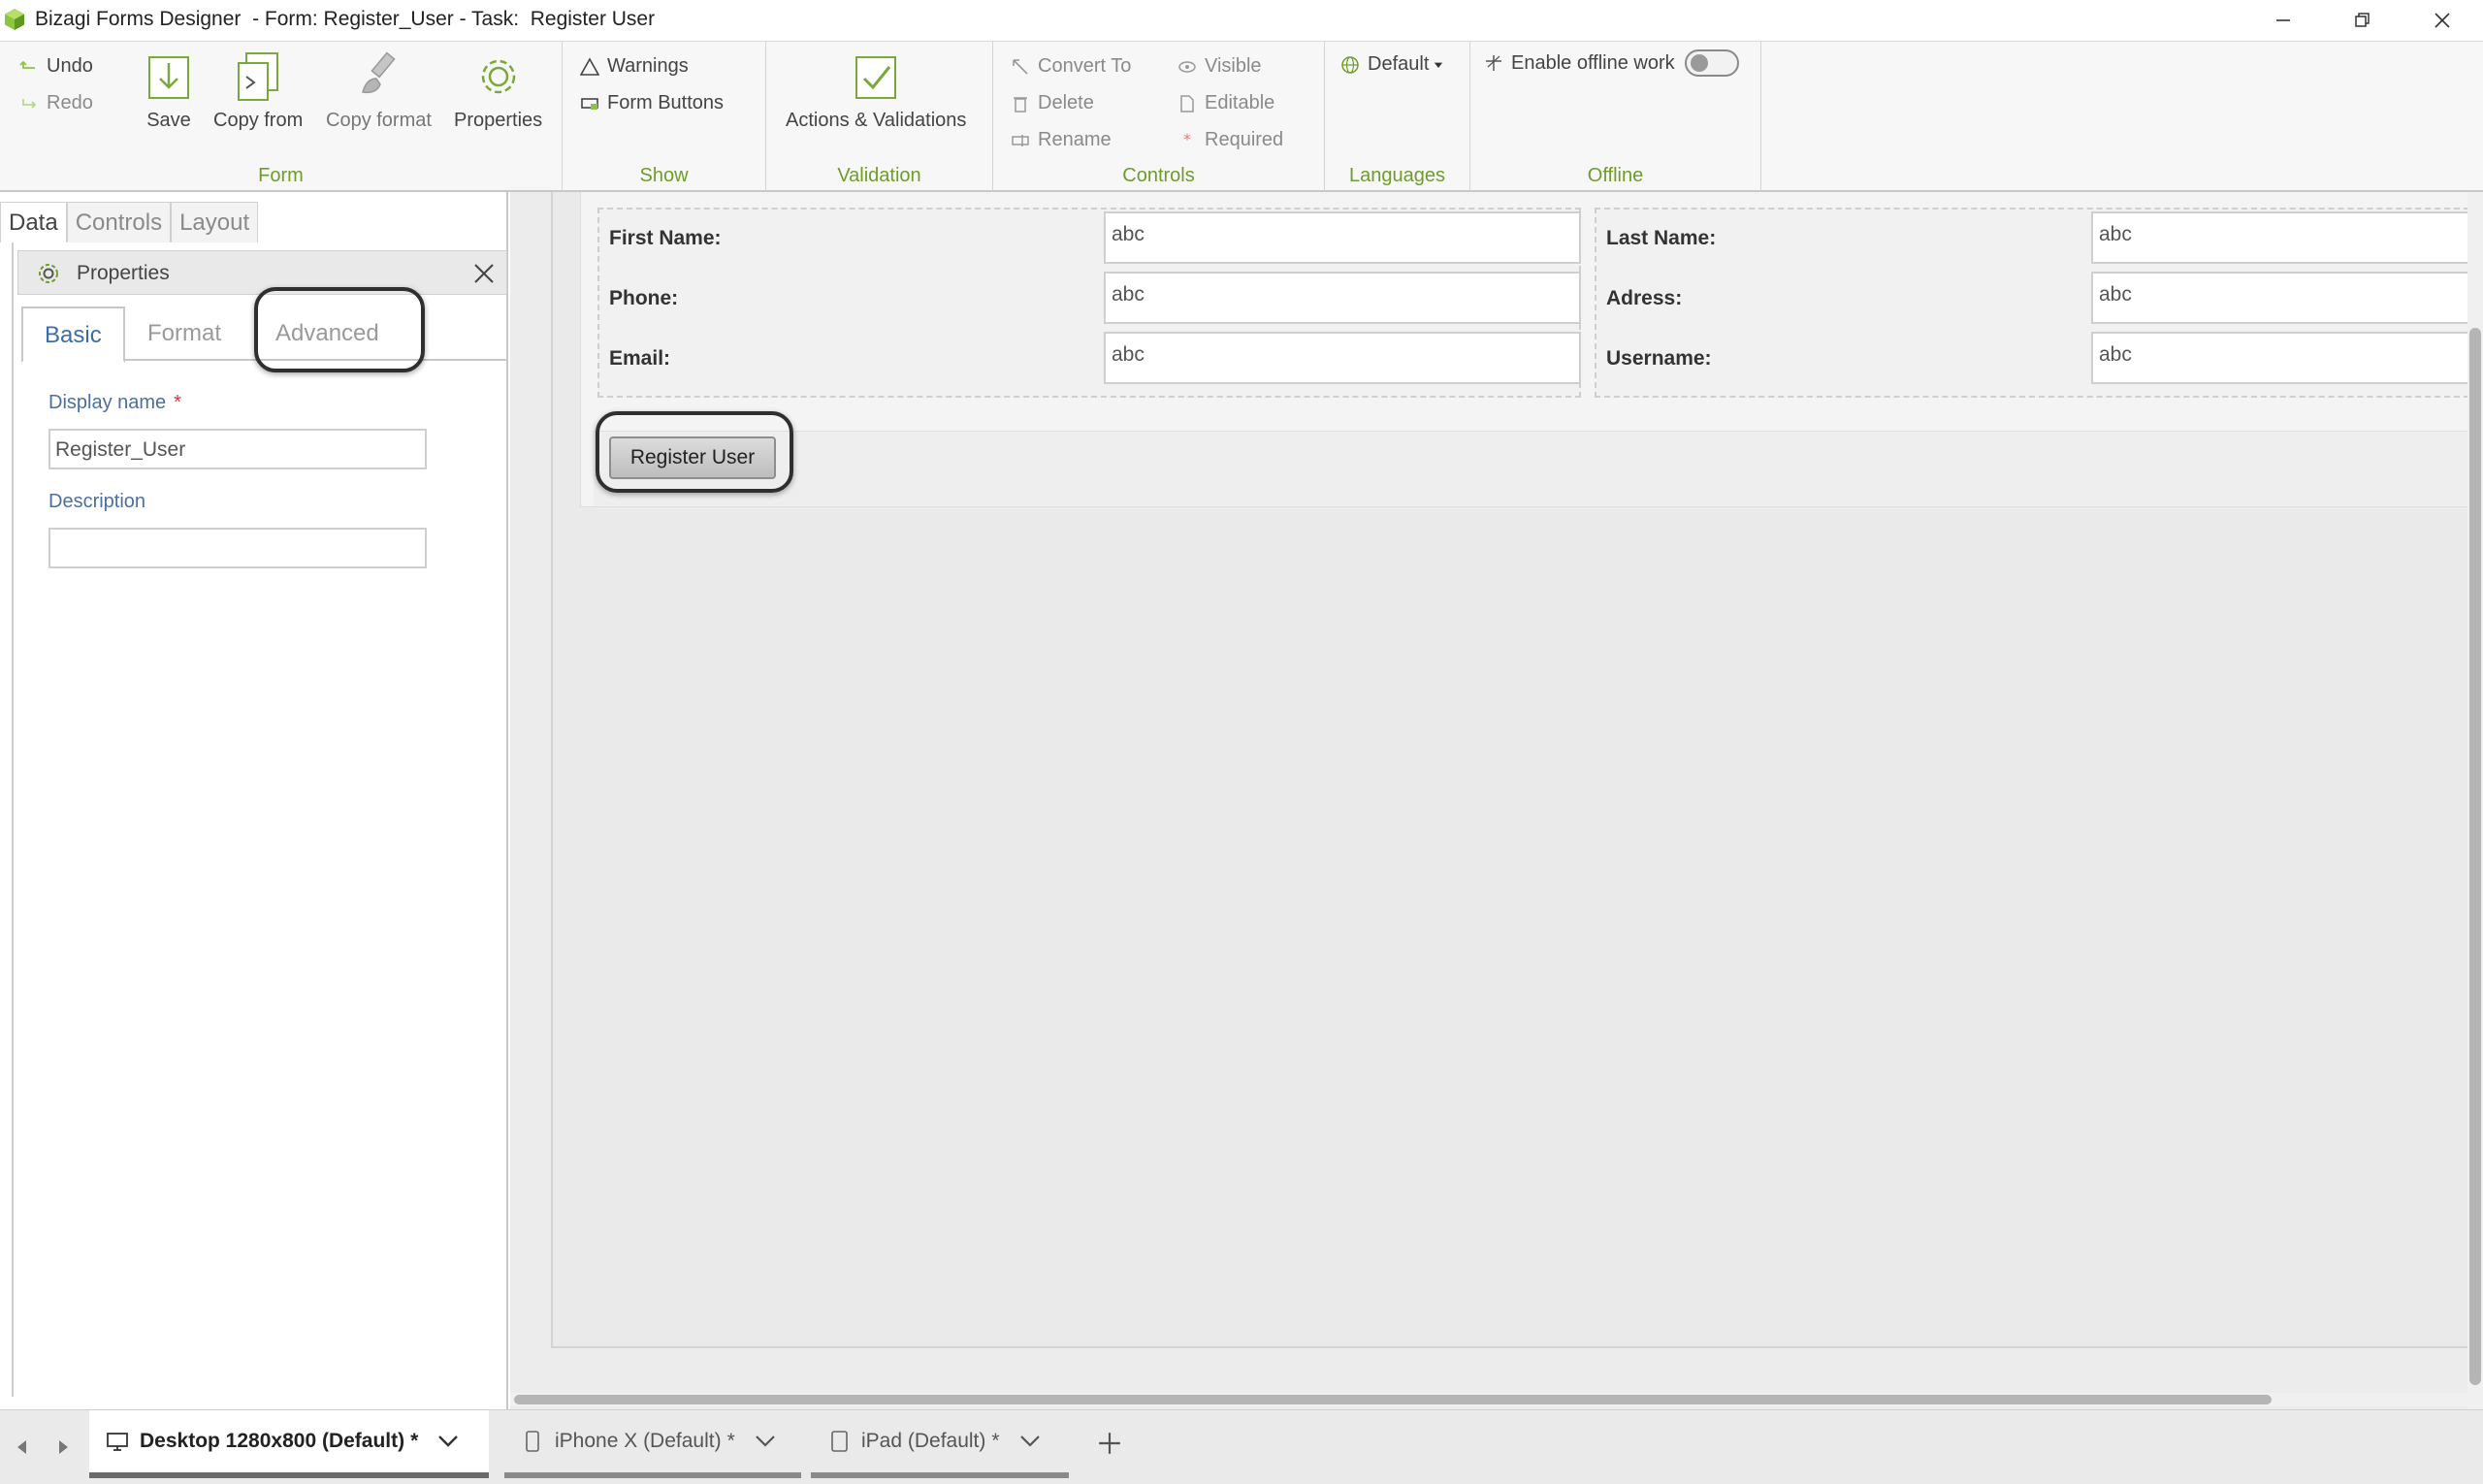  I want to click on ribbon-group-languages: Default Languages, so click(1398, 116).